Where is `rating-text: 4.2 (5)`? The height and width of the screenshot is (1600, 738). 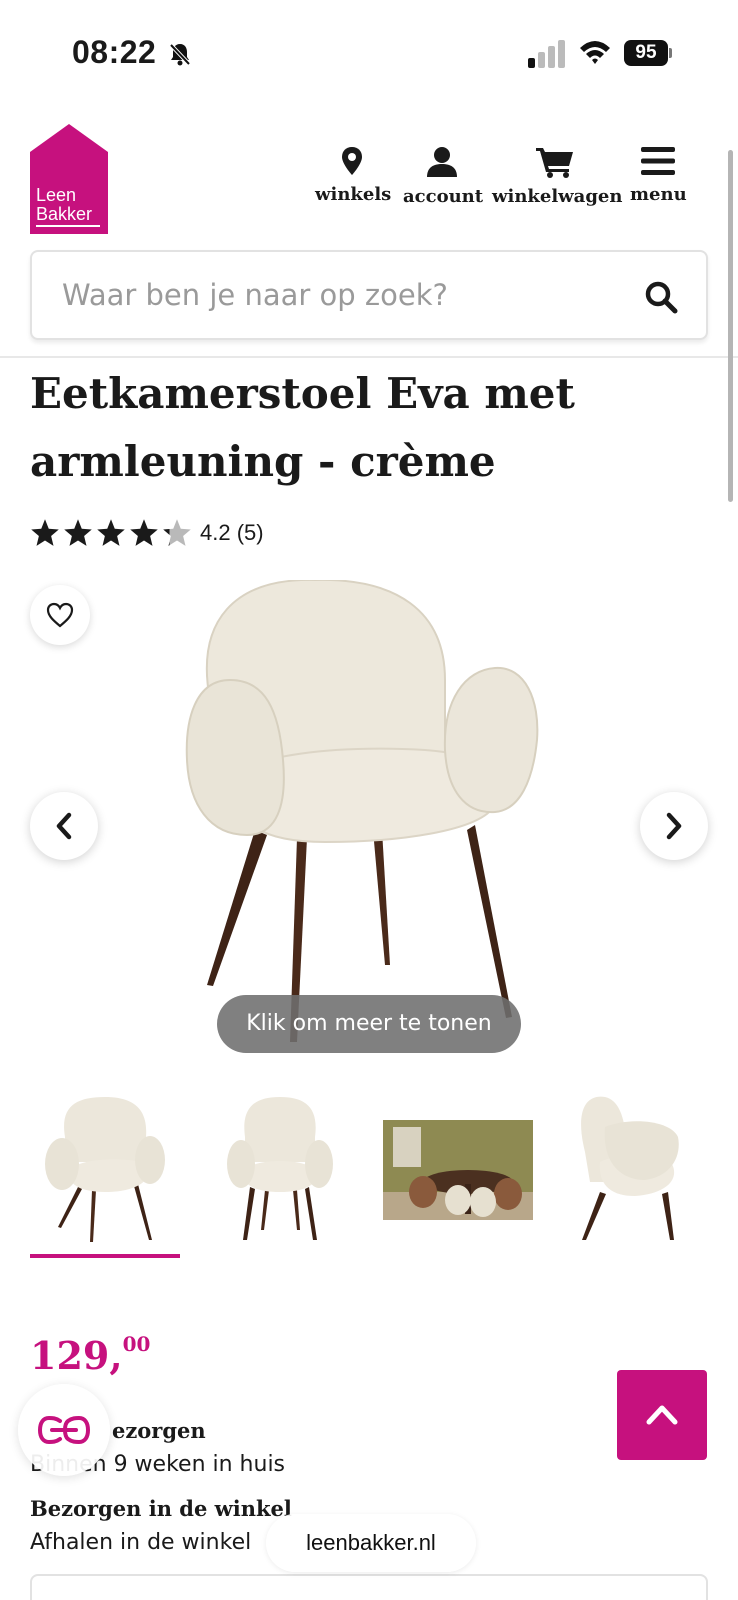 rating-text: 4.2 (5) is located at coordinates (232, 532).